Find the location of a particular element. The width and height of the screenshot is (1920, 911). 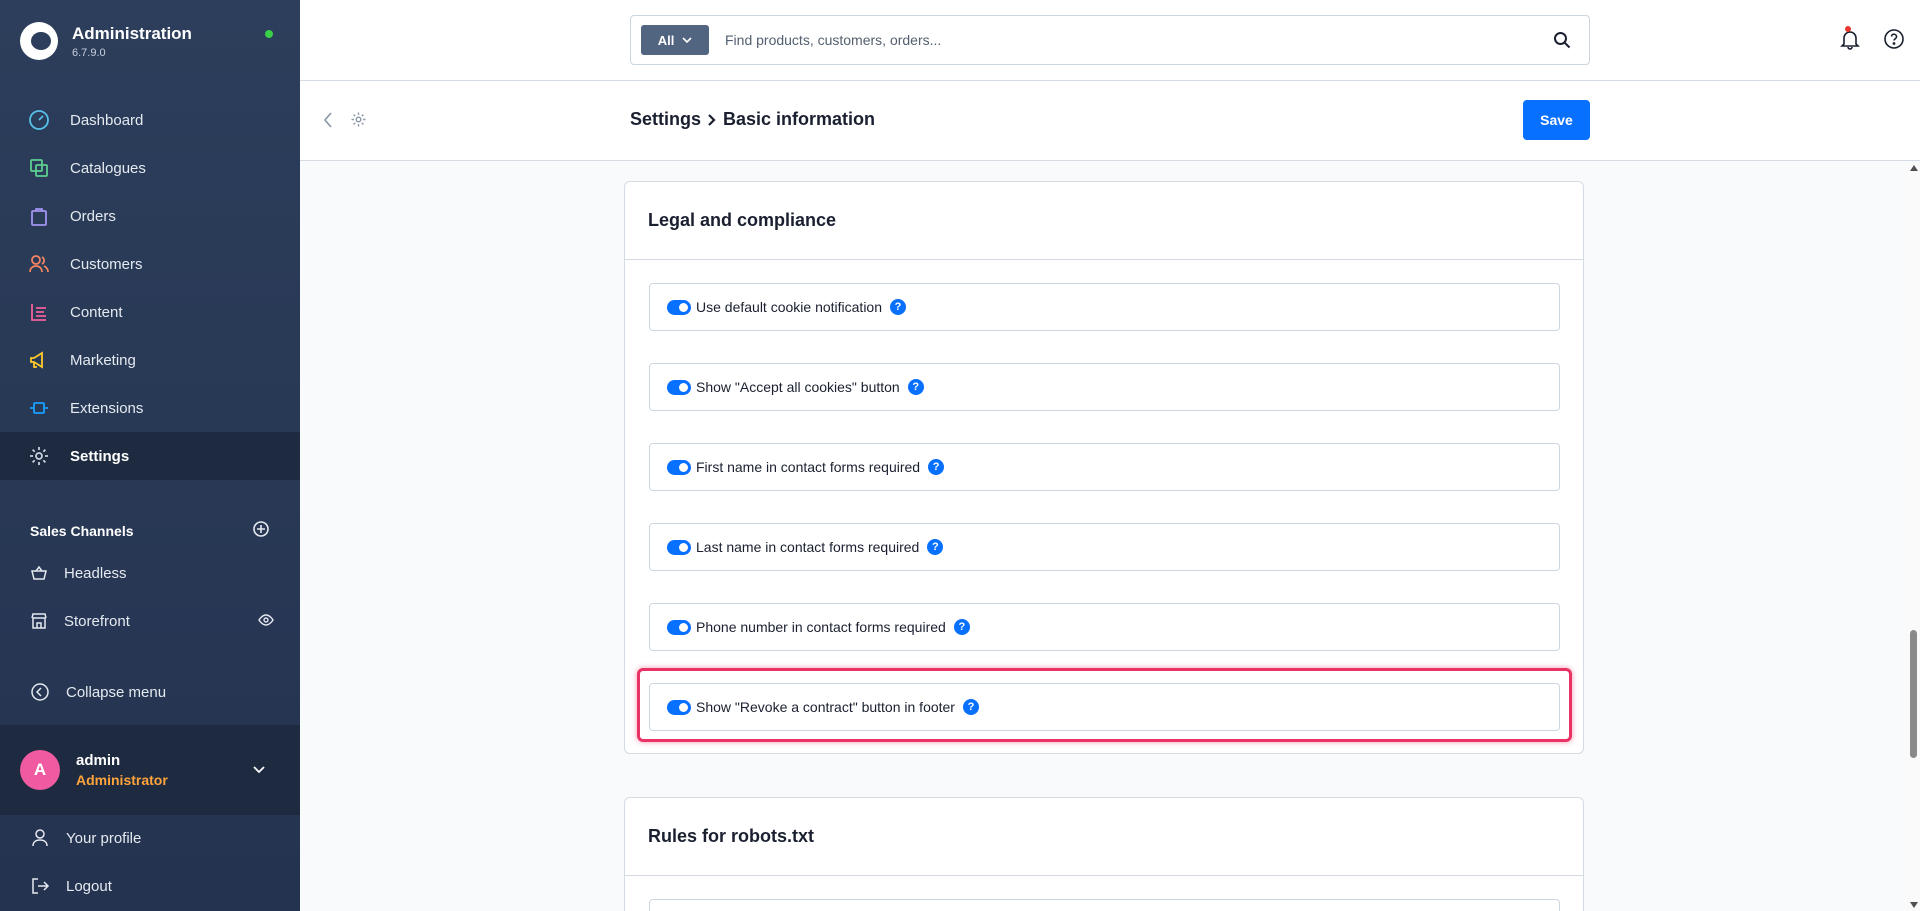

orders-icon is located at coordinates (39, 216).